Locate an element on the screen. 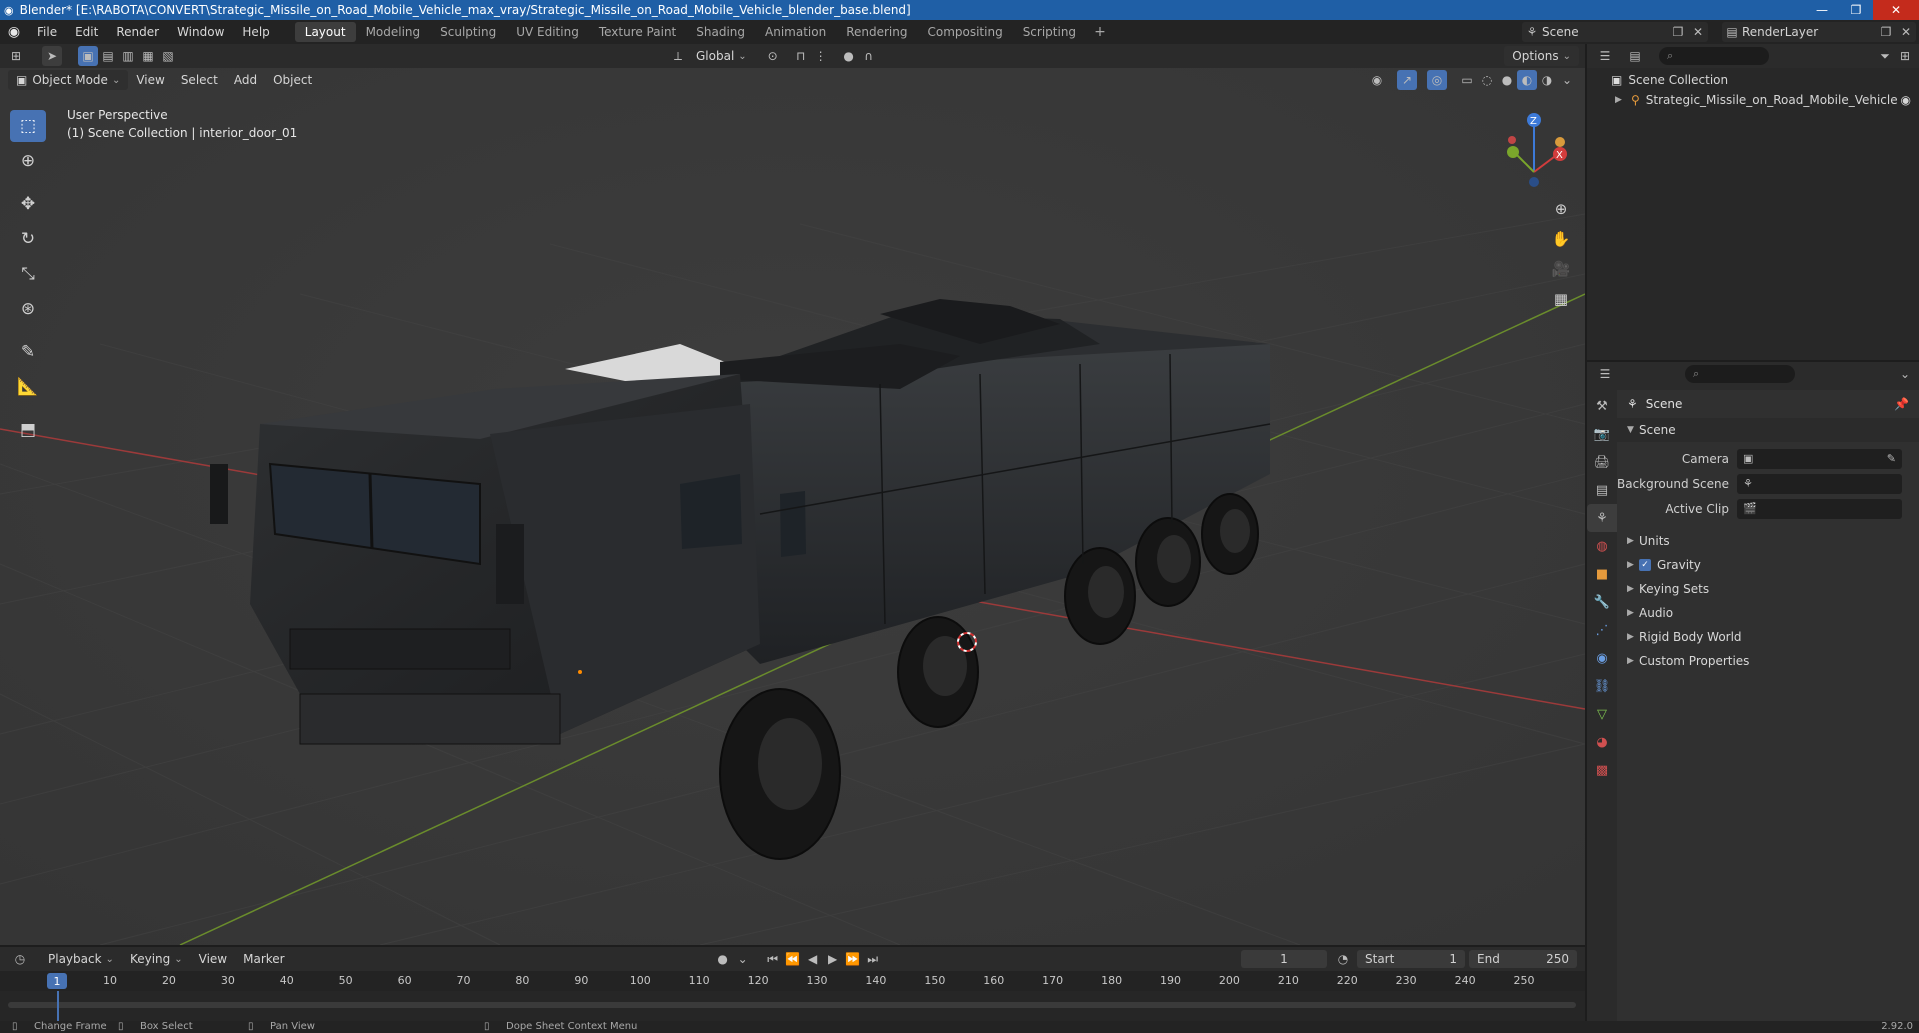 The height and width of the screenshot is (1033, 1919). delete-layer-icon: ✕ is located at coordinates (1906, 32).